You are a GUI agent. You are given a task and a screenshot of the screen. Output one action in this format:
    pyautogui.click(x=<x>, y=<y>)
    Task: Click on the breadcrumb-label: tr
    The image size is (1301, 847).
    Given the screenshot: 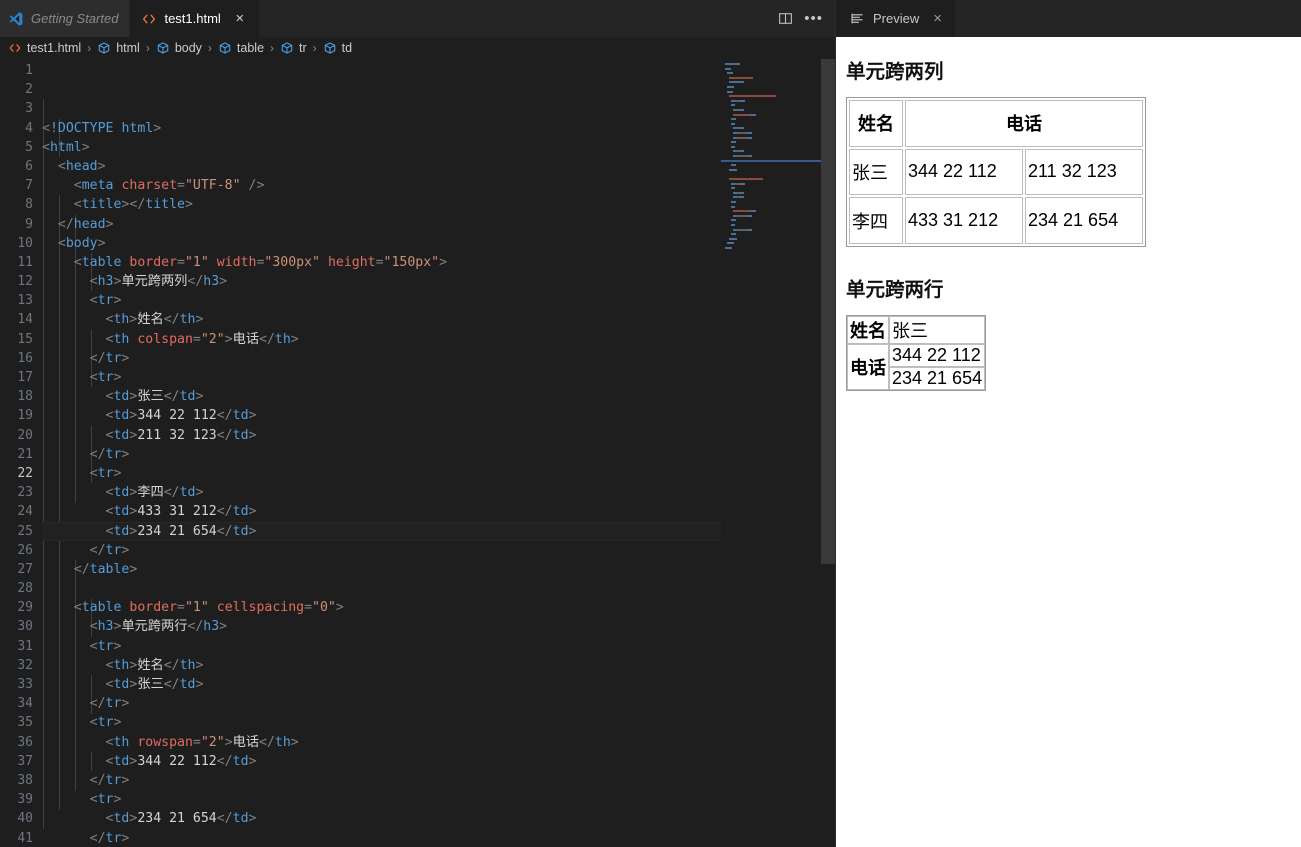 What is the action you would take?
    pyautogui.click(x=303, y=48)
    